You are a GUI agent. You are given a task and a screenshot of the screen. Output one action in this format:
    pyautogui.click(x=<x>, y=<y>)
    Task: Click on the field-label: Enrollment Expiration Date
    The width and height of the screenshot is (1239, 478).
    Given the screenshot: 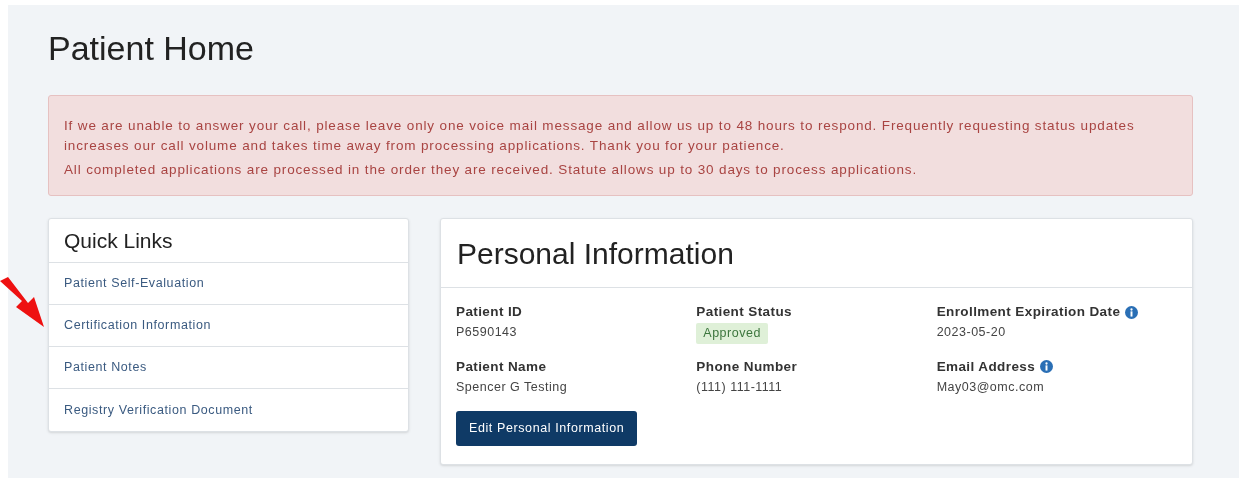 What is the action you would take?
    pyautogui.click(x=1028, y=312)
    